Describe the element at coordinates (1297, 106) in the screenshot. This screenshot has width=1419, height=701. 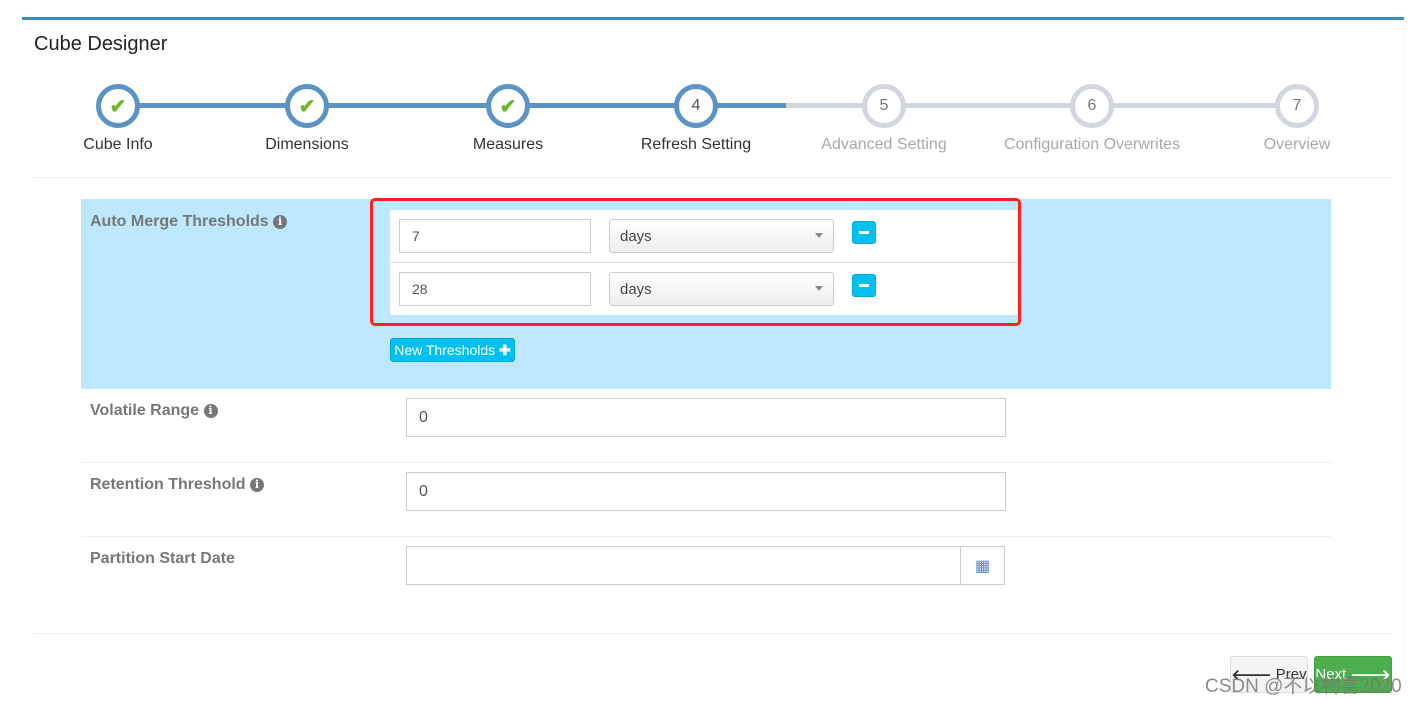
I see `step-7-circle: 7` at that location.